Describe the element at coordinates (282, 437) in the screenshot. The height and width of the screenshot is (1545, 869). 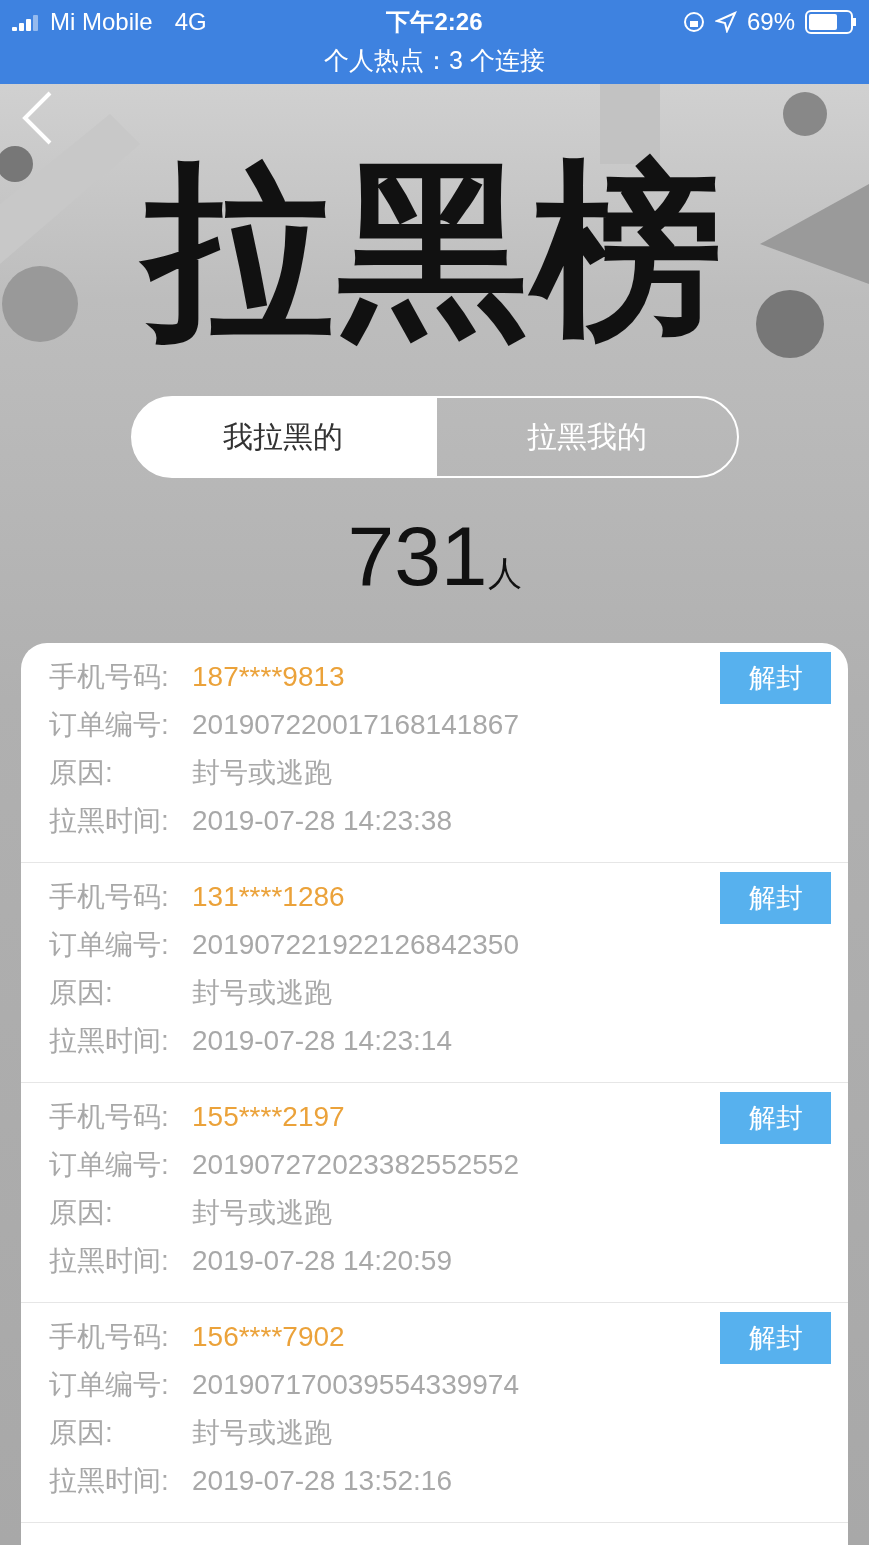
I see `segment-tab: 我拉黑的` at that location.